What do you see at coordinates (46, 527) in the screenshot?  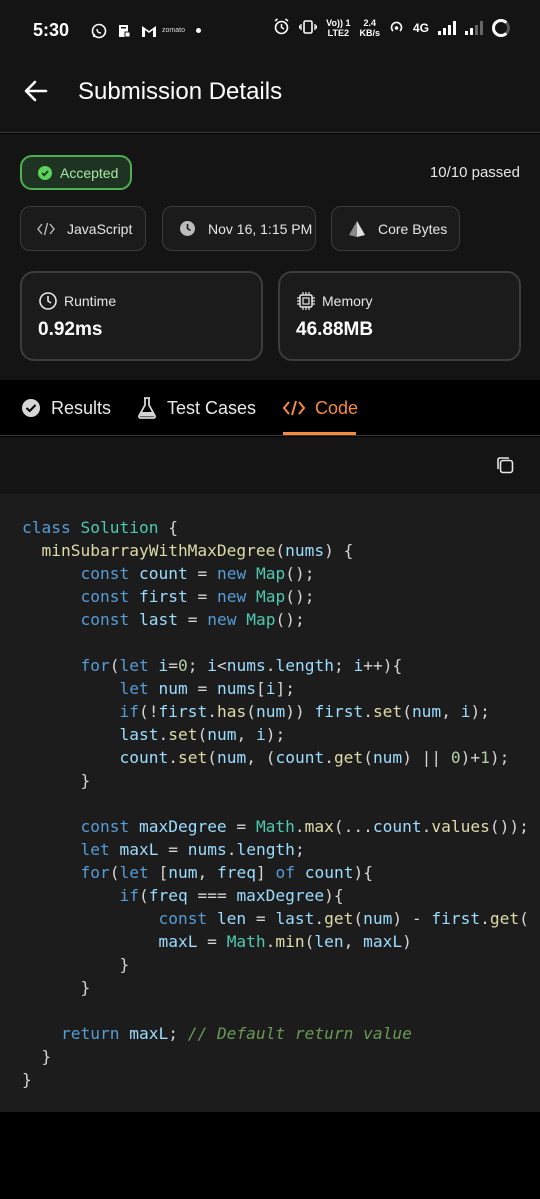 I see `code-token: class` at bounding box center [46, 527].